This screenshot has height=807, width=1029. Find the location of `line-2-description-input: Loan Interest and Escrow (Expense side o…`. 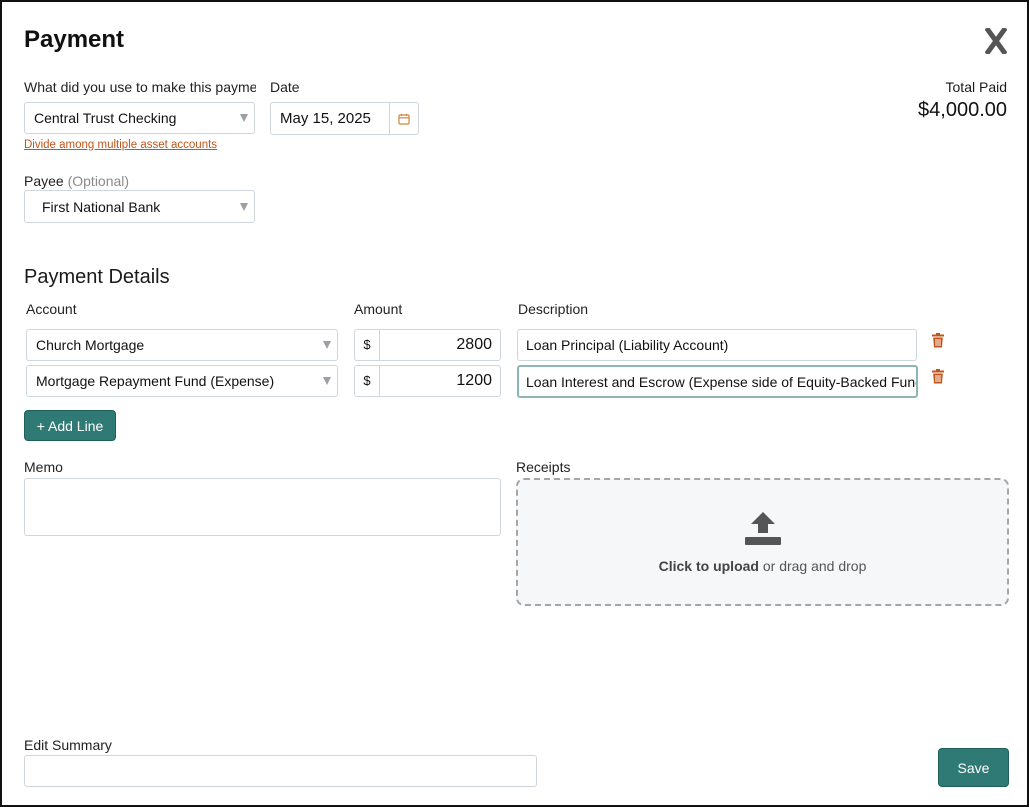

line-2-description-input: Loan Interest and Escrow (Expense side o… is located at coordinates (717, 381).